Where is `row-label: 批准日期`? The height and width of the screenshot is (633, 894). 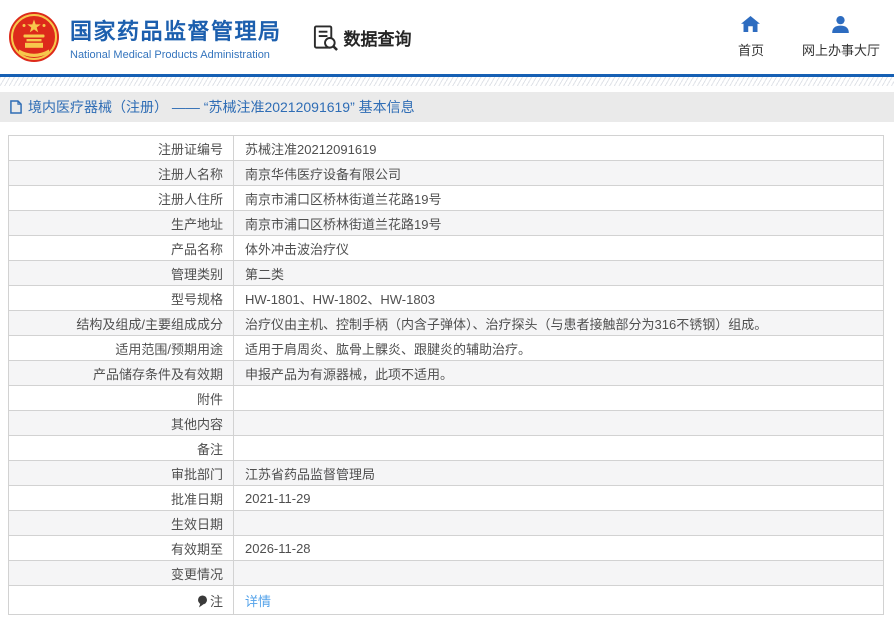
row-label: 批准日期 is located at coordinates (196, 499).